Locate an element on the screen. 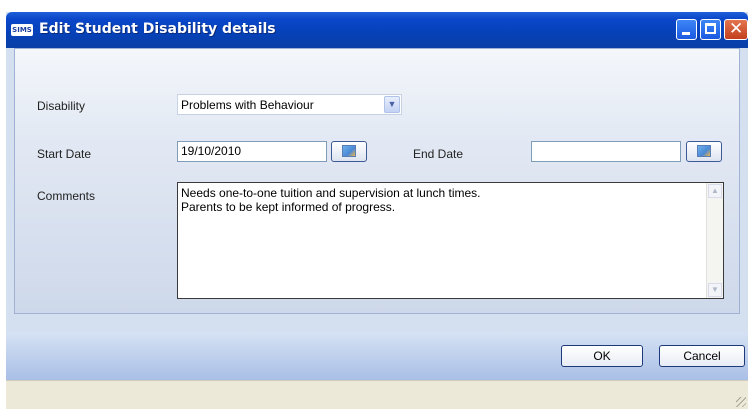  minimize-button is located at coordinates (686, 29).